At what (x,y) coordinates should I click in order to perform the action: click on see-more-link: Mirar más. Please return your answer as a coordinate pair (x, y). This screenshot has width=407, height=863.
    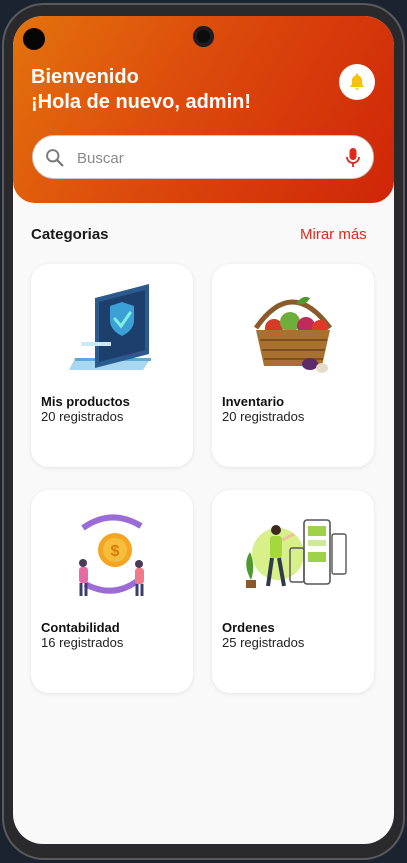
    Looking at the image, I should click on (333, 234).